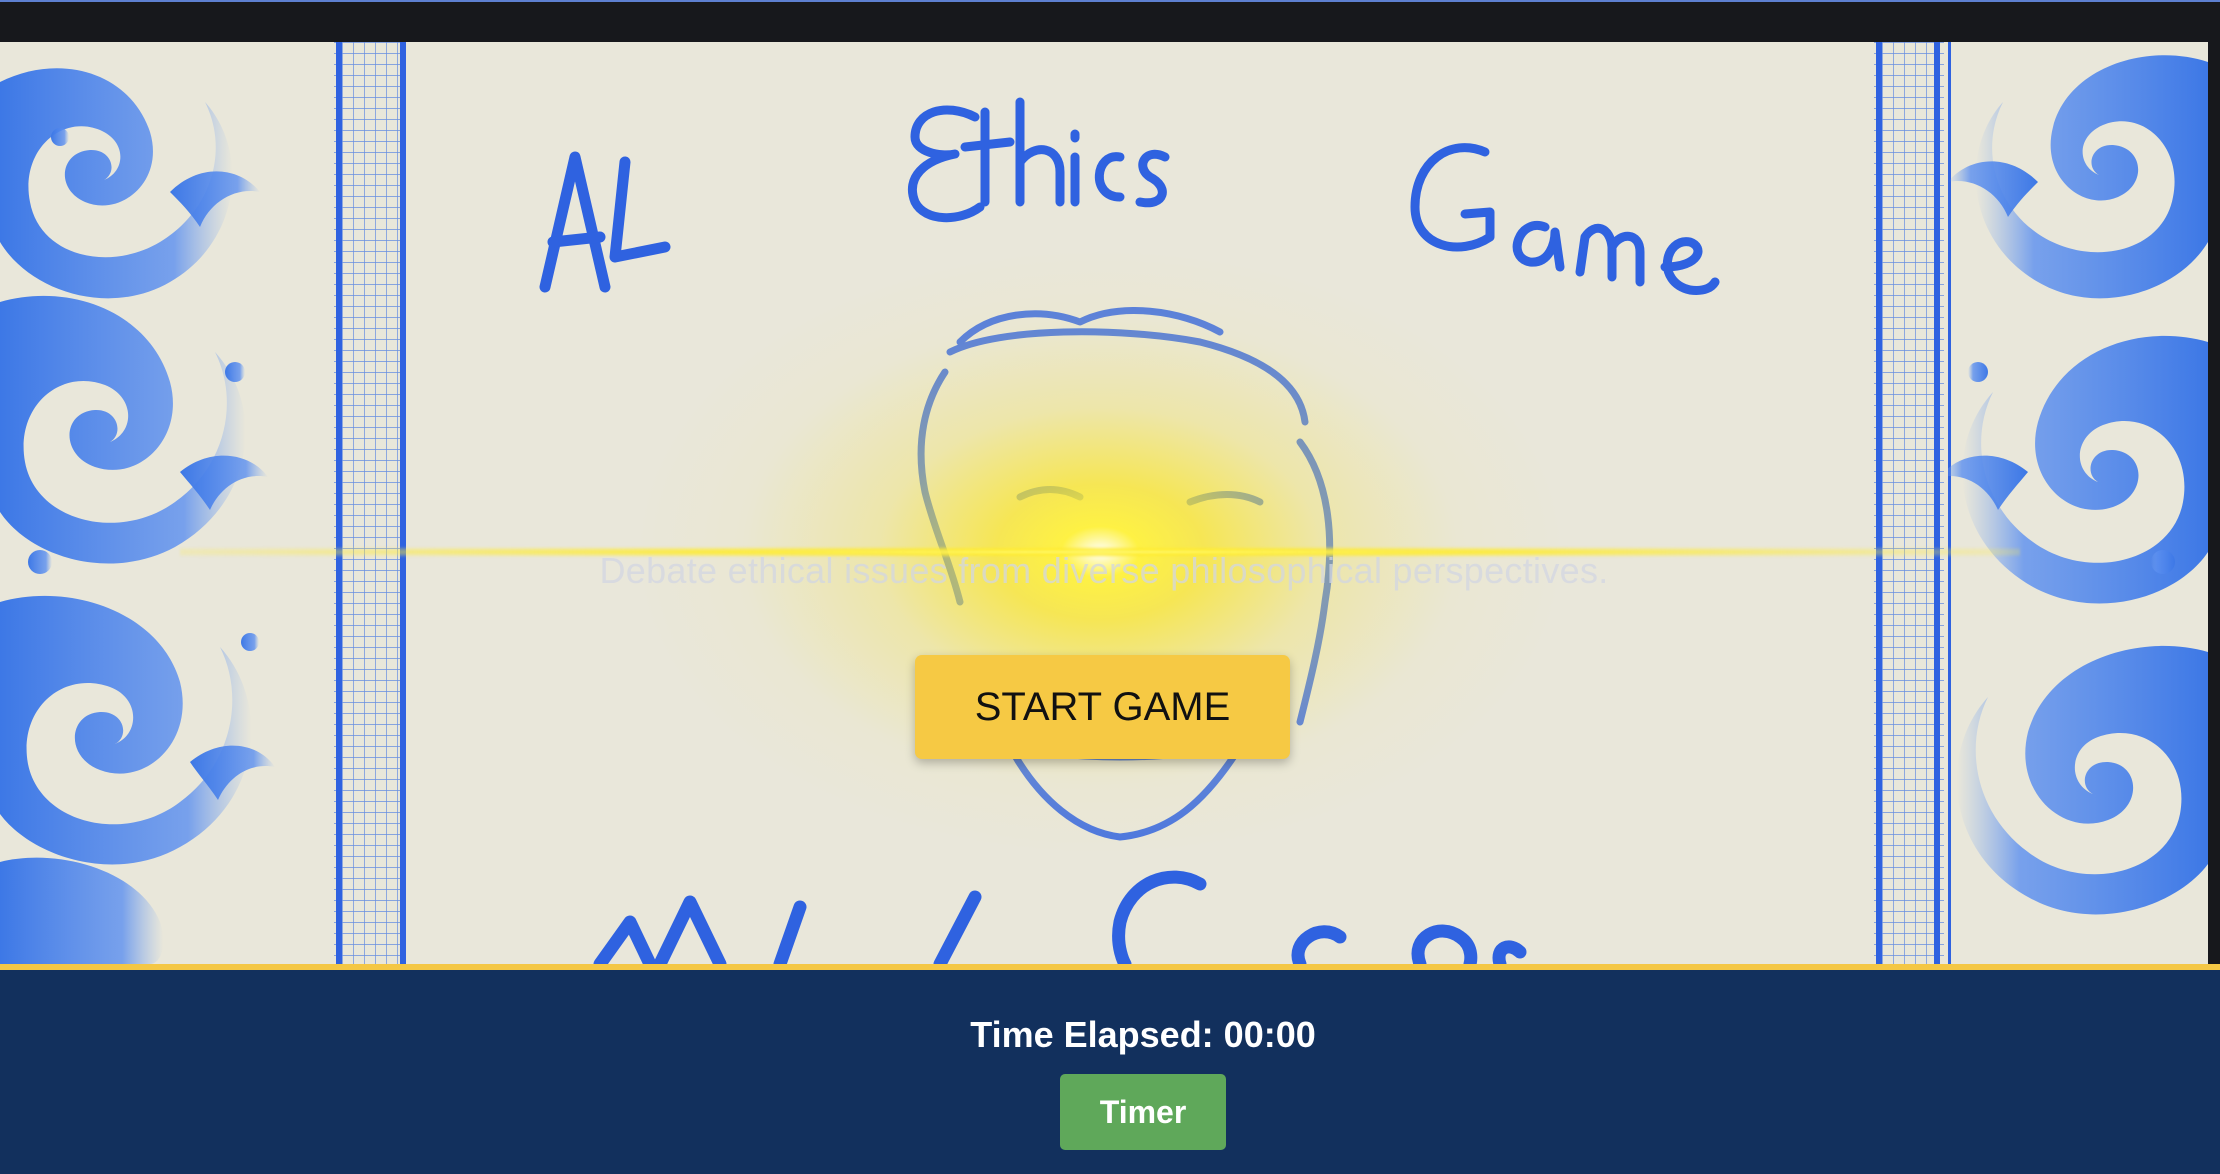 Image resolution: width=2220 pixels, height=1174 pixels. I want to click on start-game-button: START GAME, so click(1102, 707).